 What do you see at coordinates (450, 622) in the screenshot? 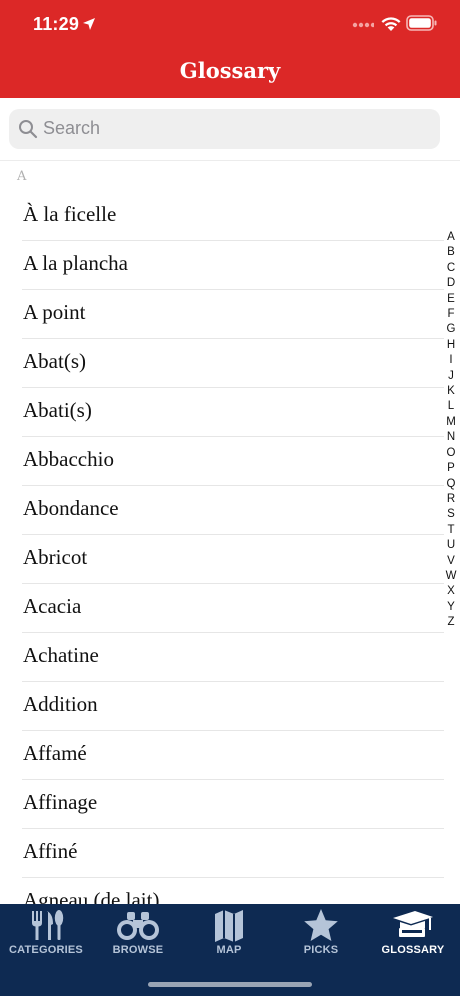
I see `index-letter: Z` at bounding box center [450, 622].